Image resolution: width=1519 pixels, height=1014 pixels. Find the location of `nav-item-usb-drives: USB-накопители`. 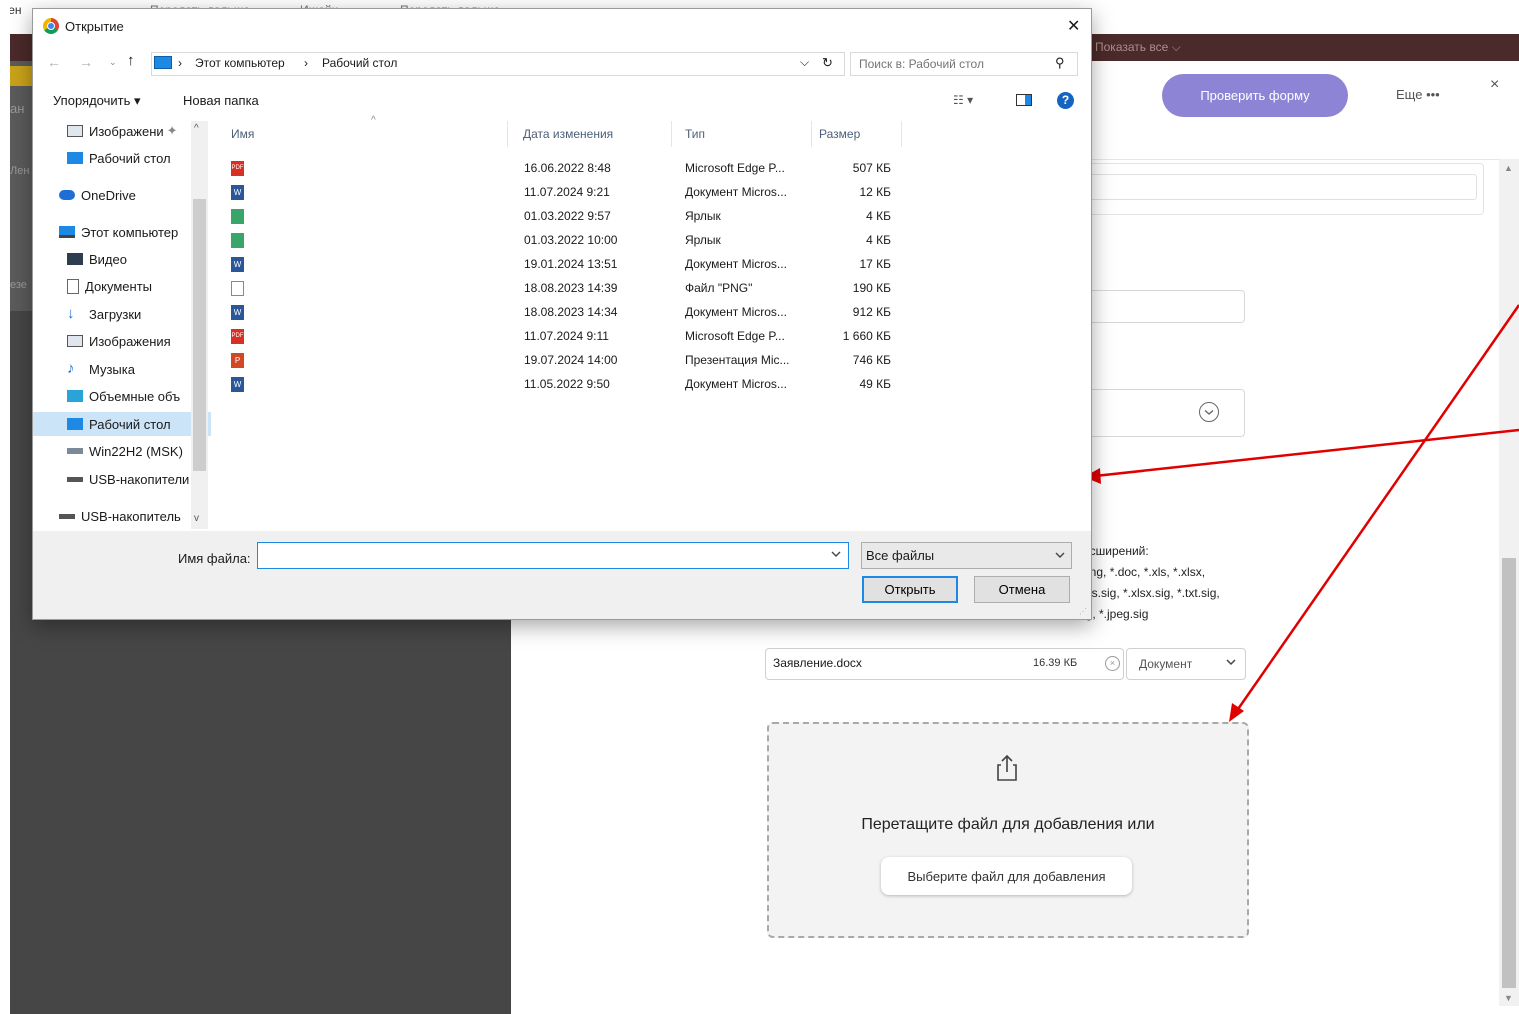

nav-item-usb-drives: USB-накопители is located at coordinates (122, 479).